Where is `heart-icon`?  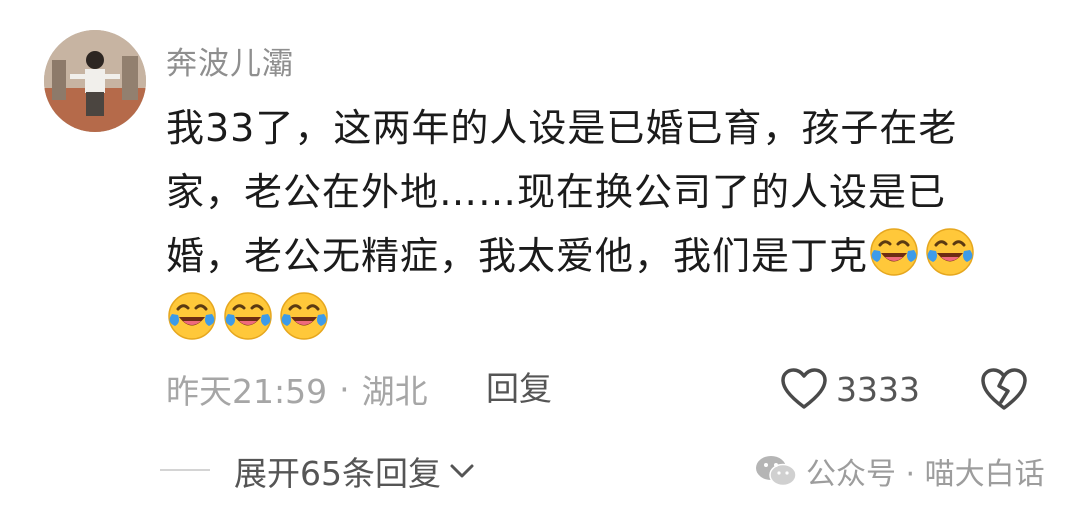 heart-icon is located at coordinates (804, 388).